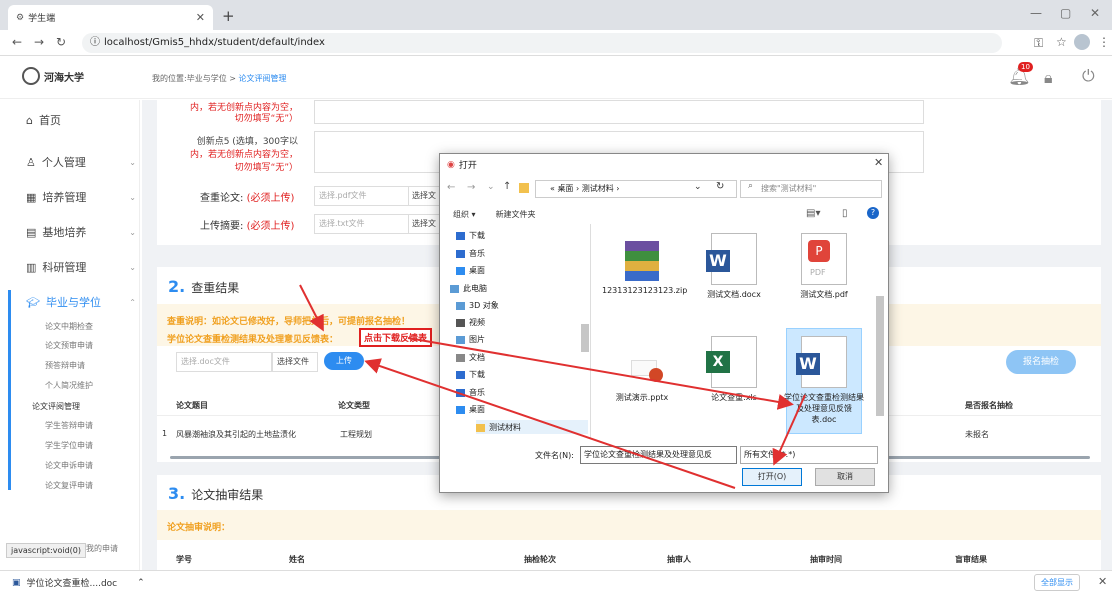  I want to click on sidebar-item-graduation: 🎓︎ 毕业与学位 ⌃, so click(81, 302).